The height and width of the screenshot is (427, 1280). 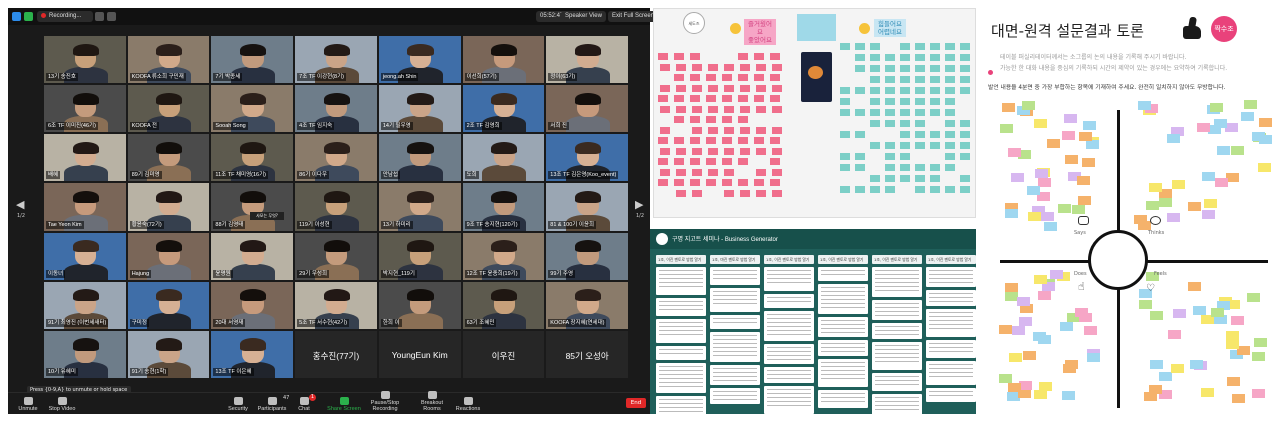 What do you see at coordinates (28, 16) in the screenshot?
I see `shield-icon` at bounding box center [28, 16].